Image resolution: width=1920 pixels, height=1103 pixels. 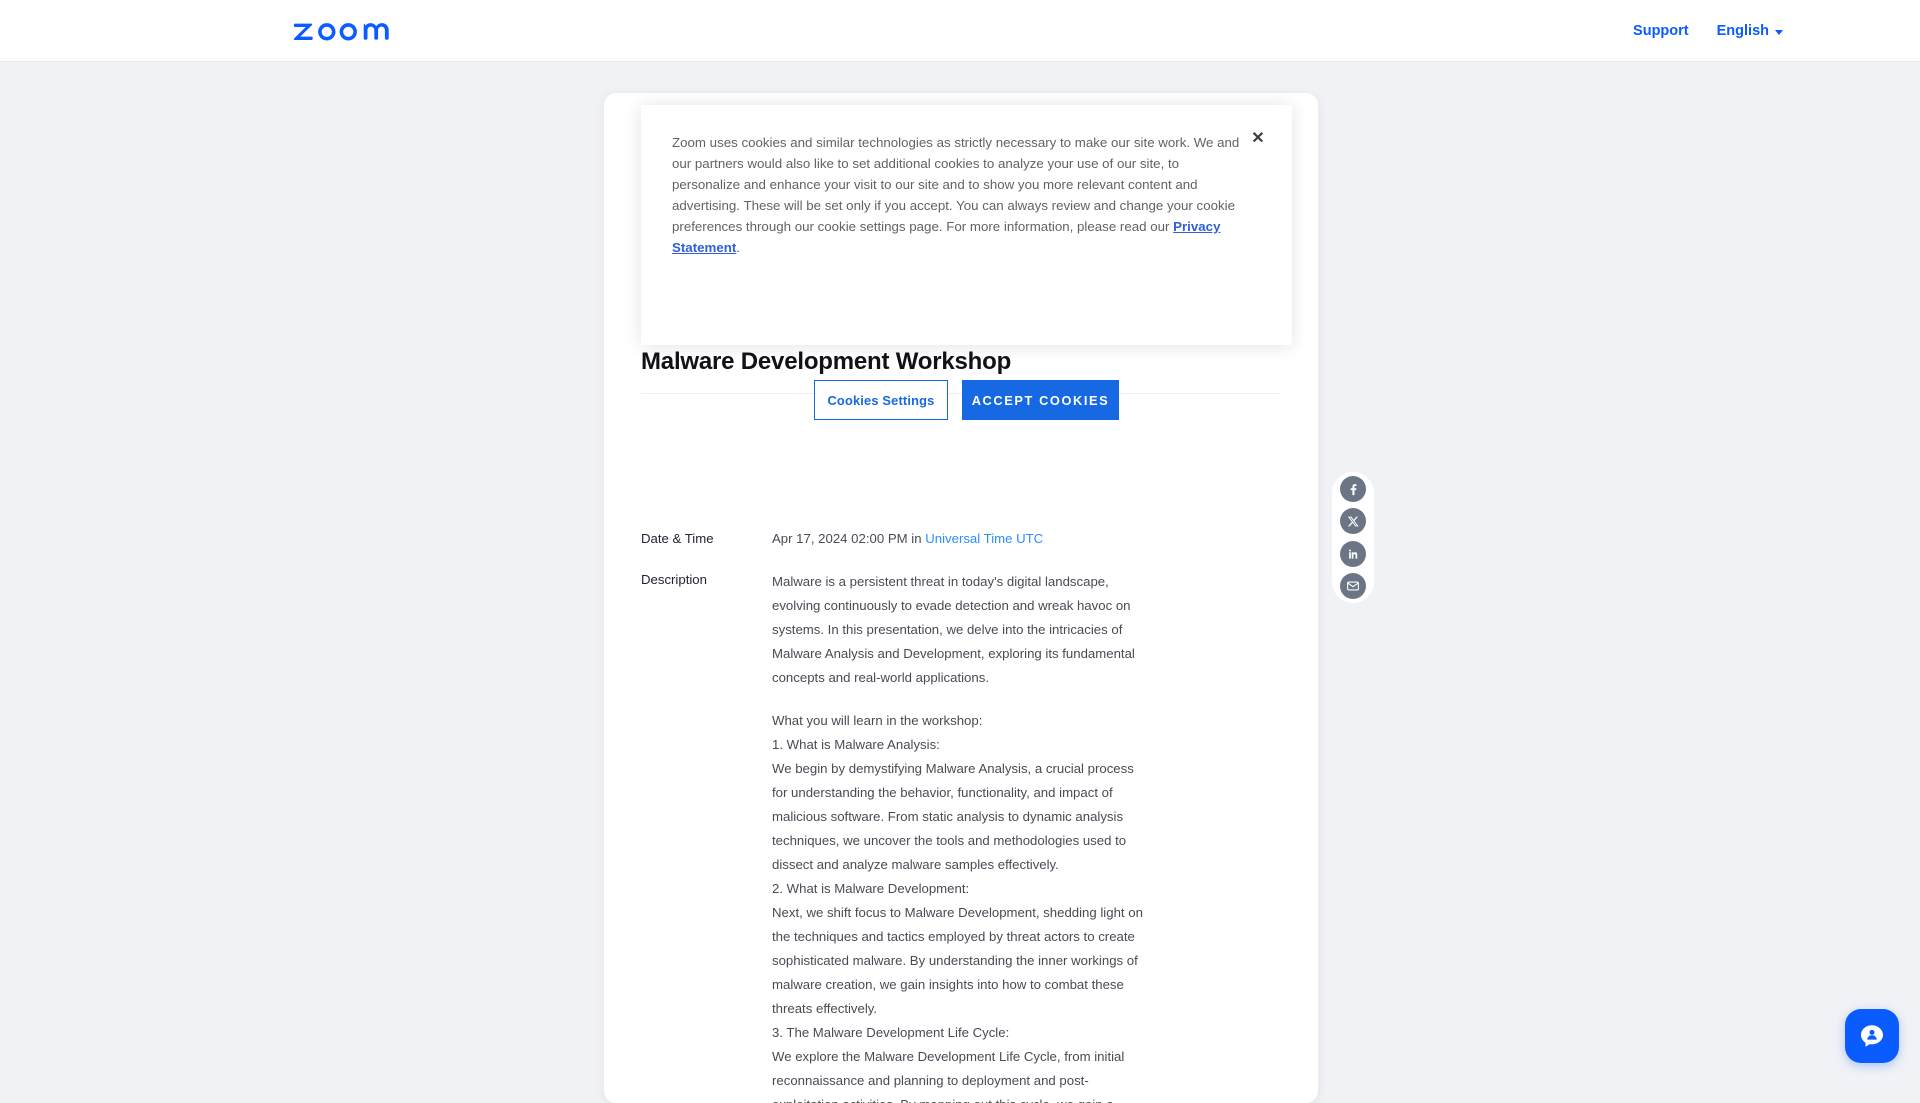 What do you see at coordinates (1708, 31) in the screenshot?
I see `header-nav: Support English` at bounding box center [1708, 31].